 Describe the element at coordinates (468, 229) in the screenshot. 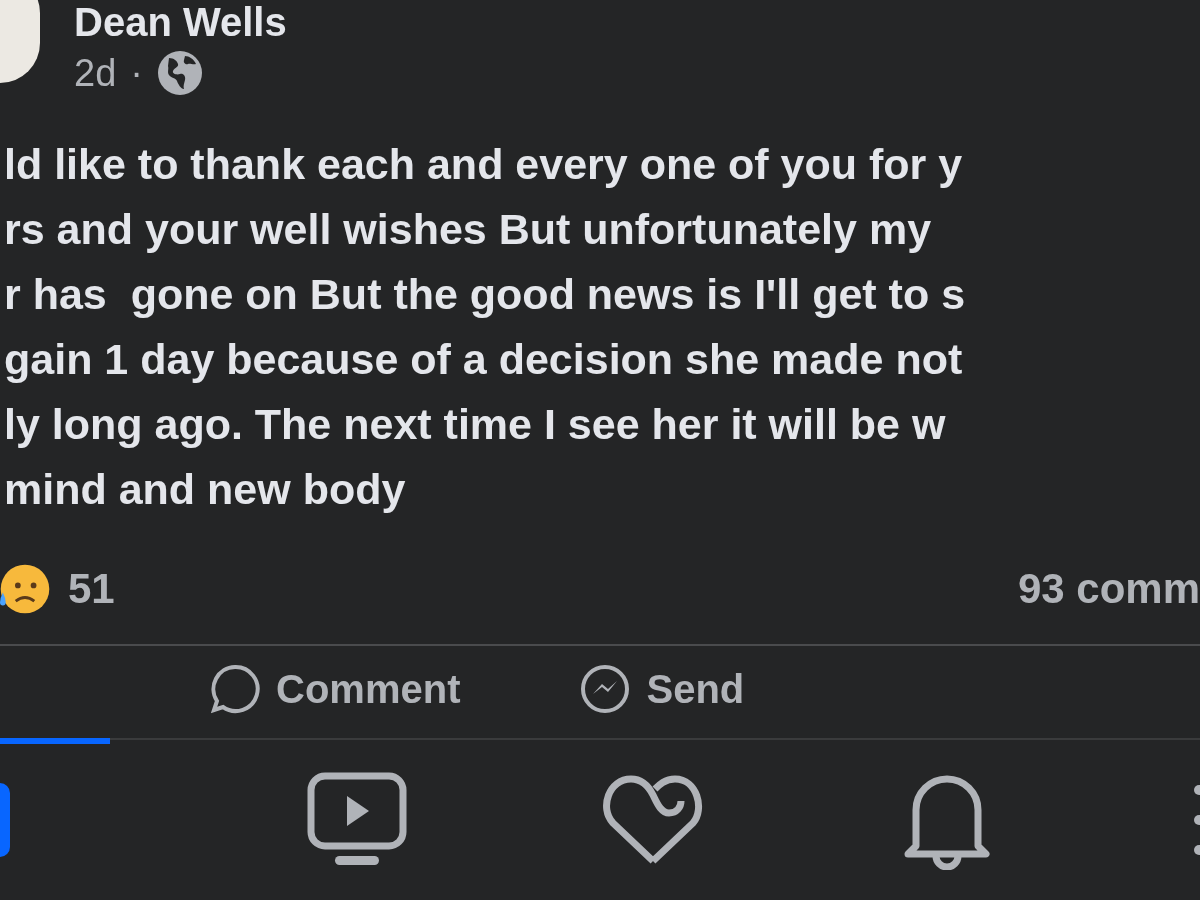

I see `post-text-line: rs and your well wishes But unfortunately my` at that location.